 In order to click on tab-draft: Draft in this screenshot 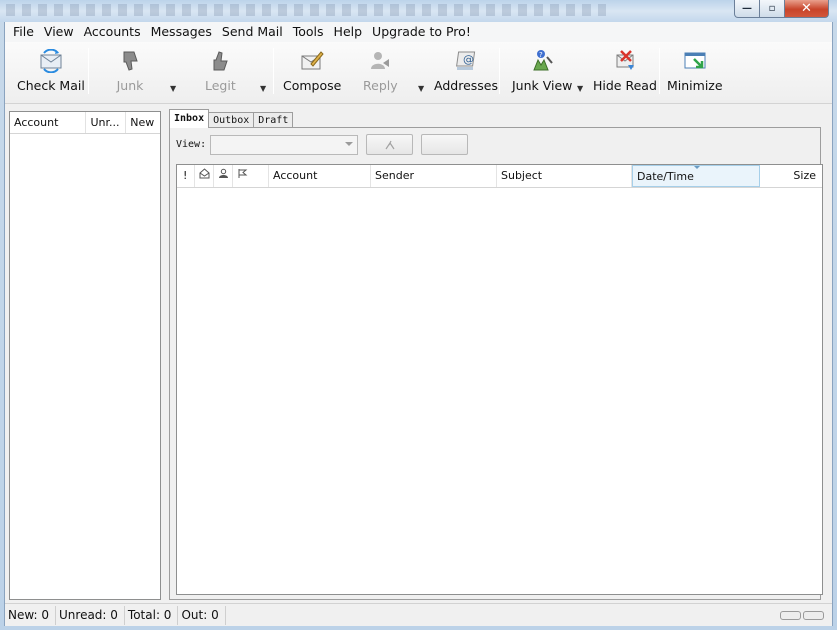, I will do `click(273, 120)`.